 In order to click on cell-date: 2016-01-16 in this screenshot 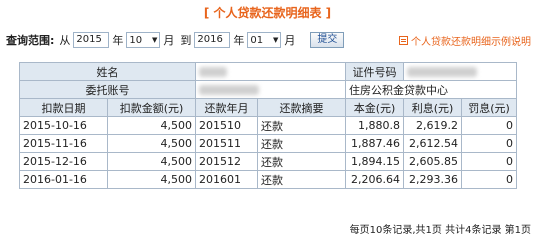, I will do `click(63, 179)`.